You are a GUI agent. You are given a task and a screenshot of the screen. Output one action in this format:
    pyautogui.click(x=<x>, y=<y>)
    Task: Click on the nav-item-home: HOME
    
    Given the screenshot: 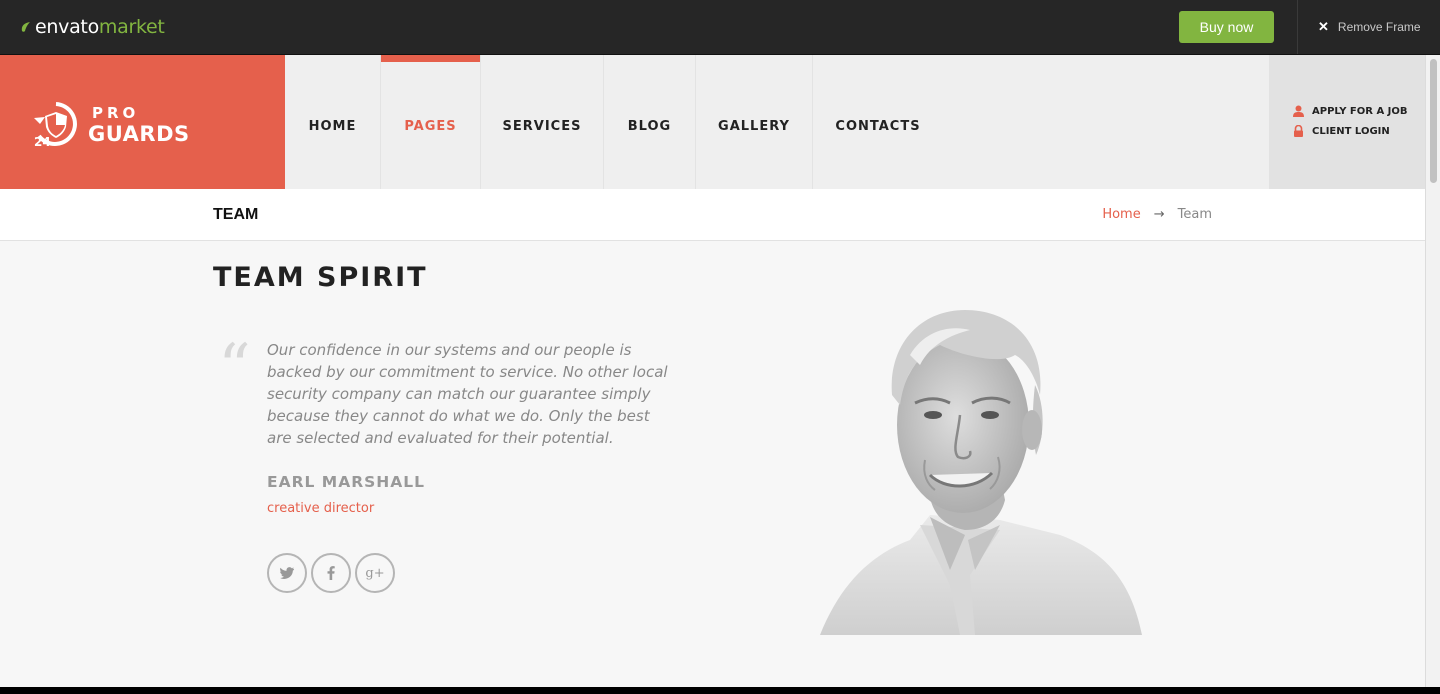 What is the action you would take?
    pyautogui.click(x=333, y=122)
    